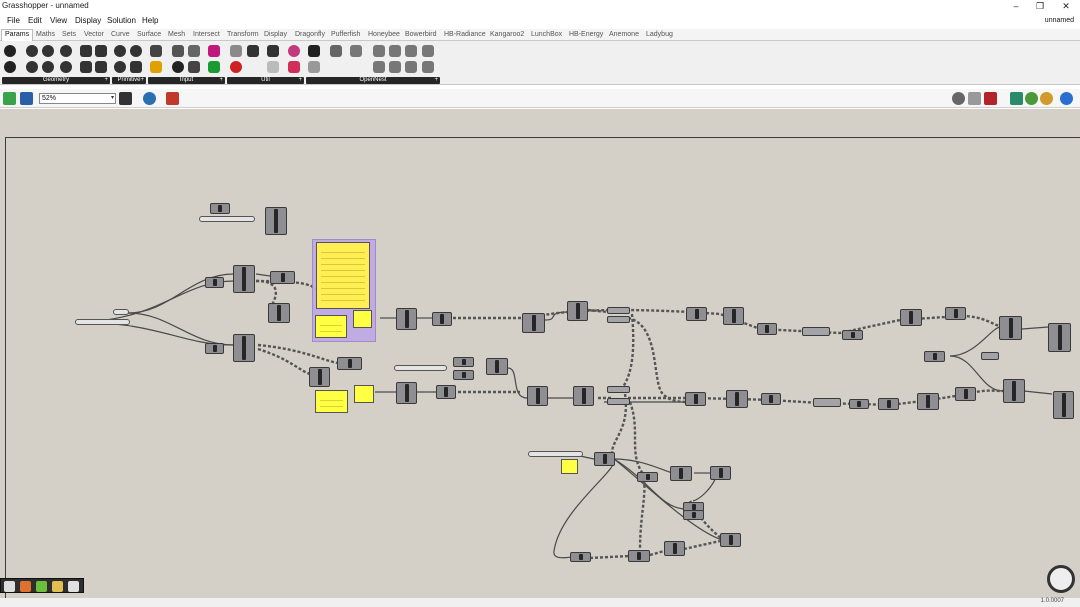  What do you see at coordinates (73, 586) in the screenshot?
I see `sort-icon` at bounding box center [73, 586].